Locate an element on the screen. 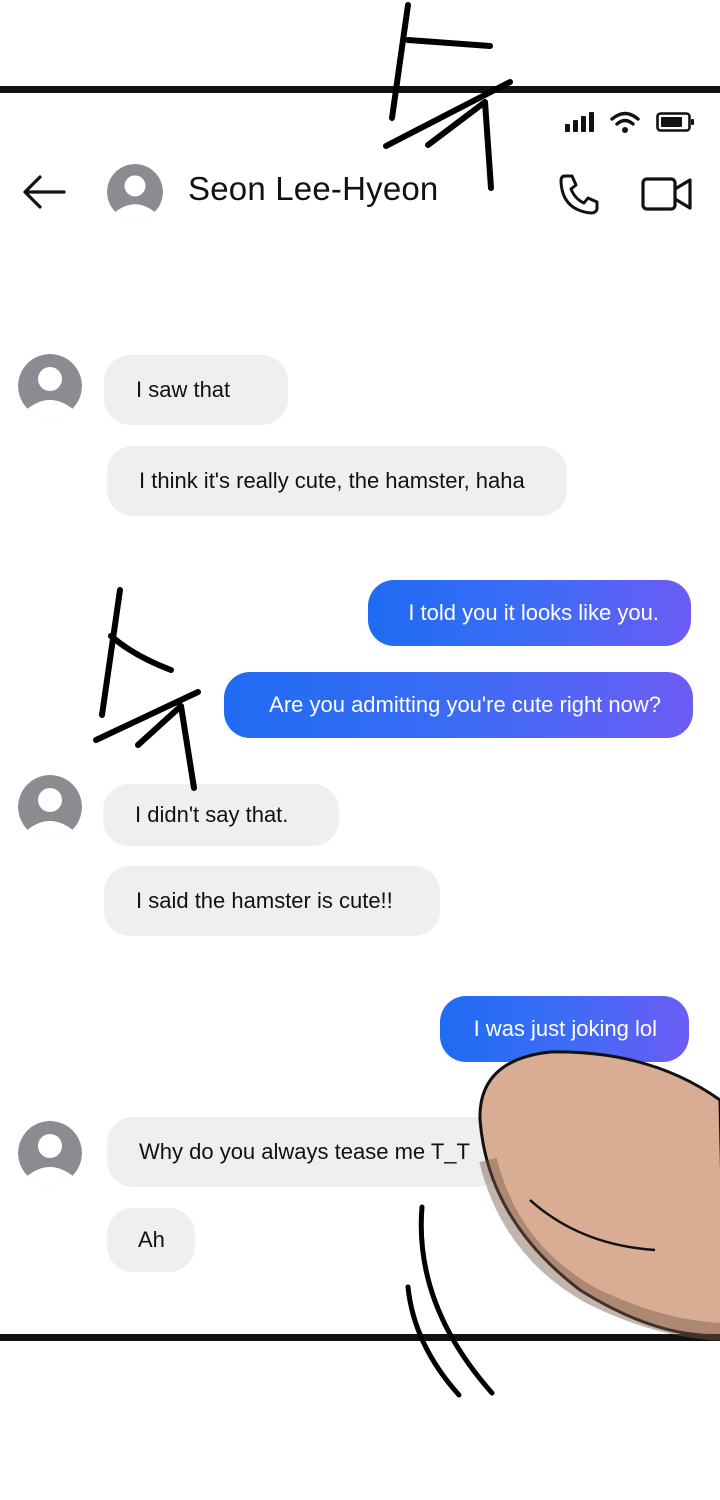  message-text: I said the hamster is cute!! is located at coordinates (264, 900).